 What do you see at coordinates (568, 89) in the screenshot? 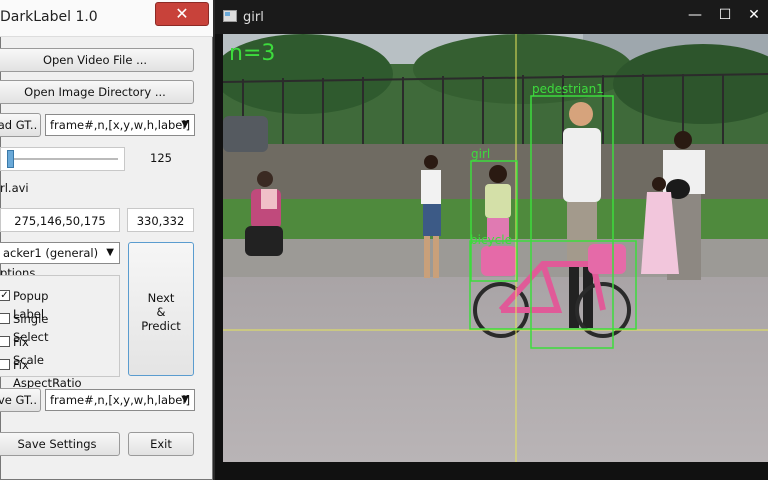
I see `bbox-label-pedestrian: pedestrian1` at bounding box center [568, 89].